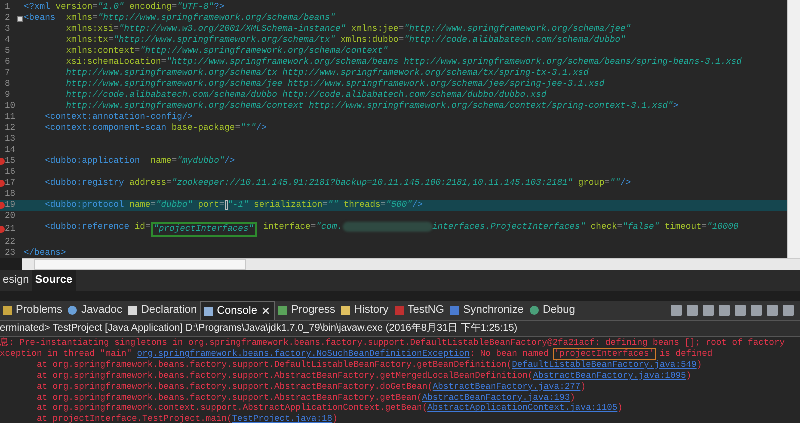  I want to click on line-number: 10, so click(10, 106).